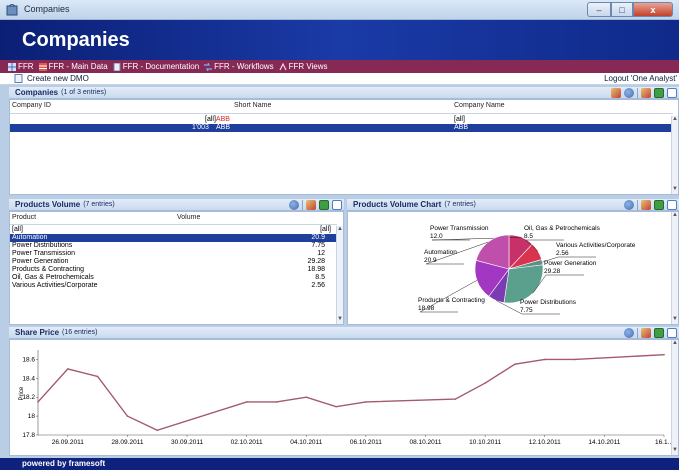 Image resolution: width=679 pixels, height=470 pixels. What do you see at coordinates (173, 238) in the screenshot?
I see `table-row: Automation 20.9` at bounding box center [173, 238].